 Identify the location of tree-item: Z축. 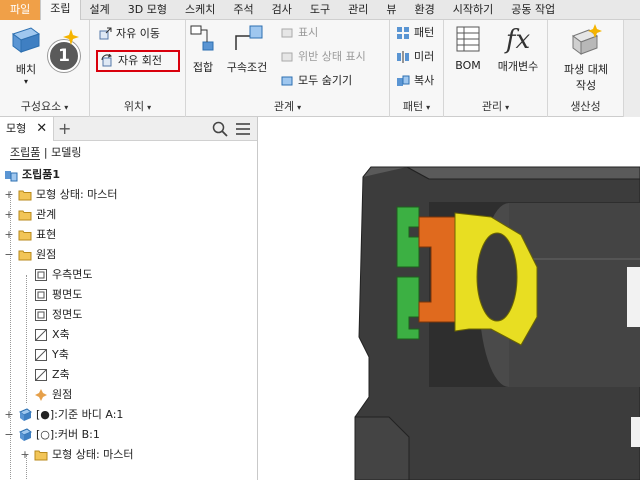
(129, 375).